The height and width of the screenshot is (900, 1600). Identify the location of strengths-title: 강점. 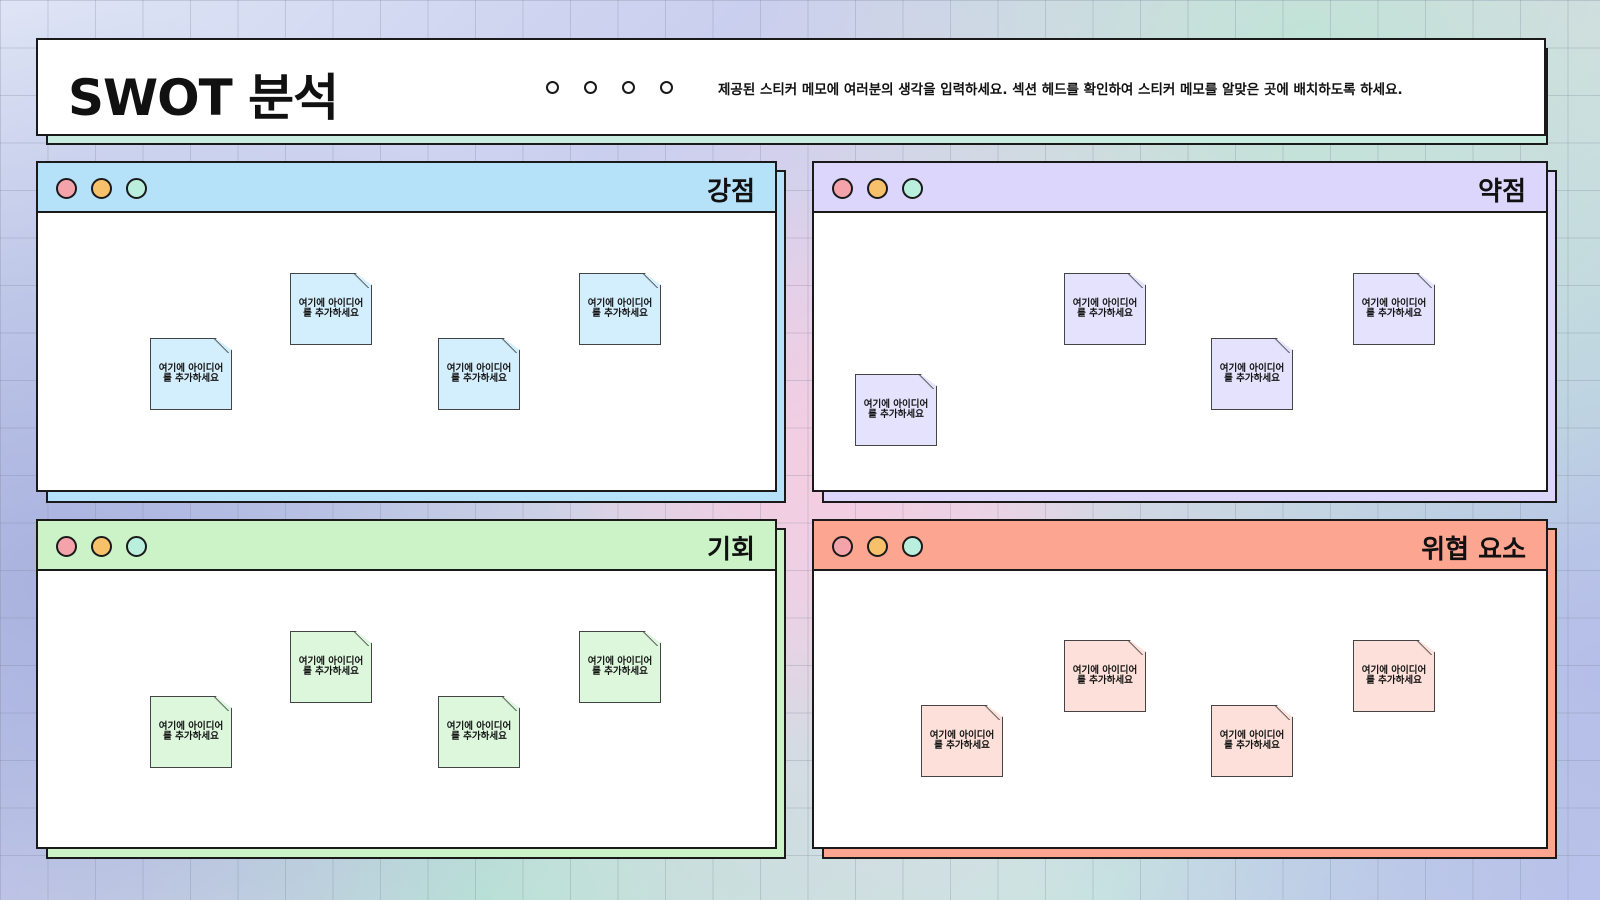
(731, 192).